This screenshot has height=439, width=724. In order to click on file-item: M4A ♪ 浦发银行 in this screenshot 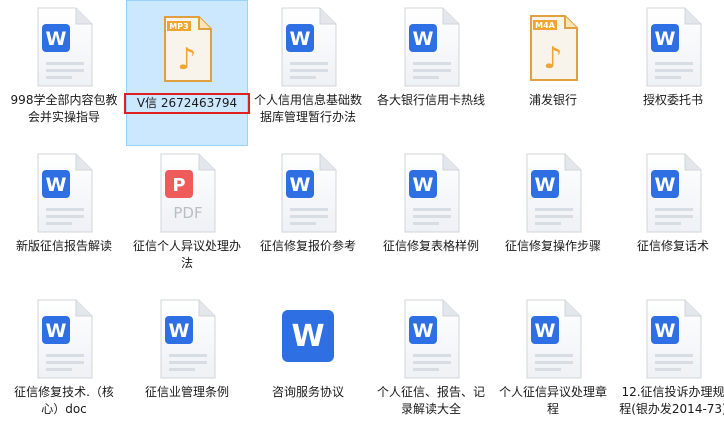, I will do `click(553, 73)`.